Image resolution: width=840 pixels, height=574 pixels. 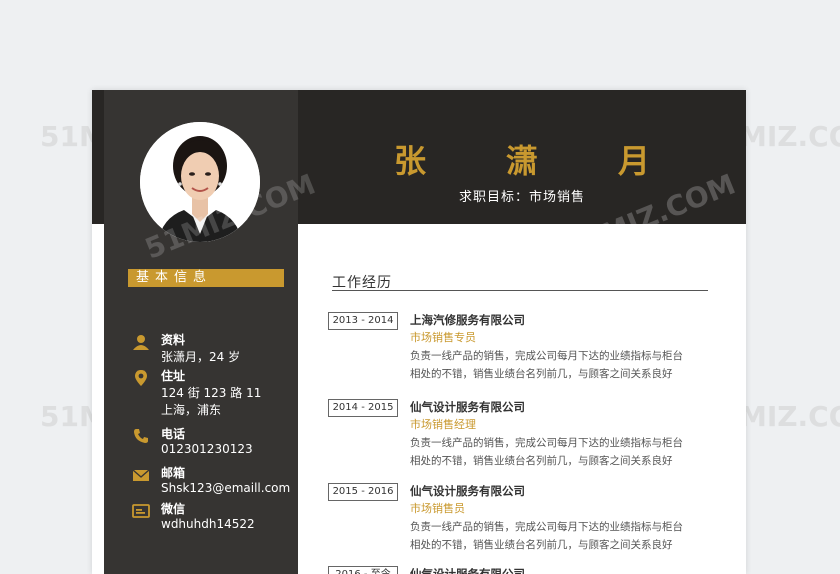 I want to click on basic-info-heading: 基本信息, so click(x=206, y=278).